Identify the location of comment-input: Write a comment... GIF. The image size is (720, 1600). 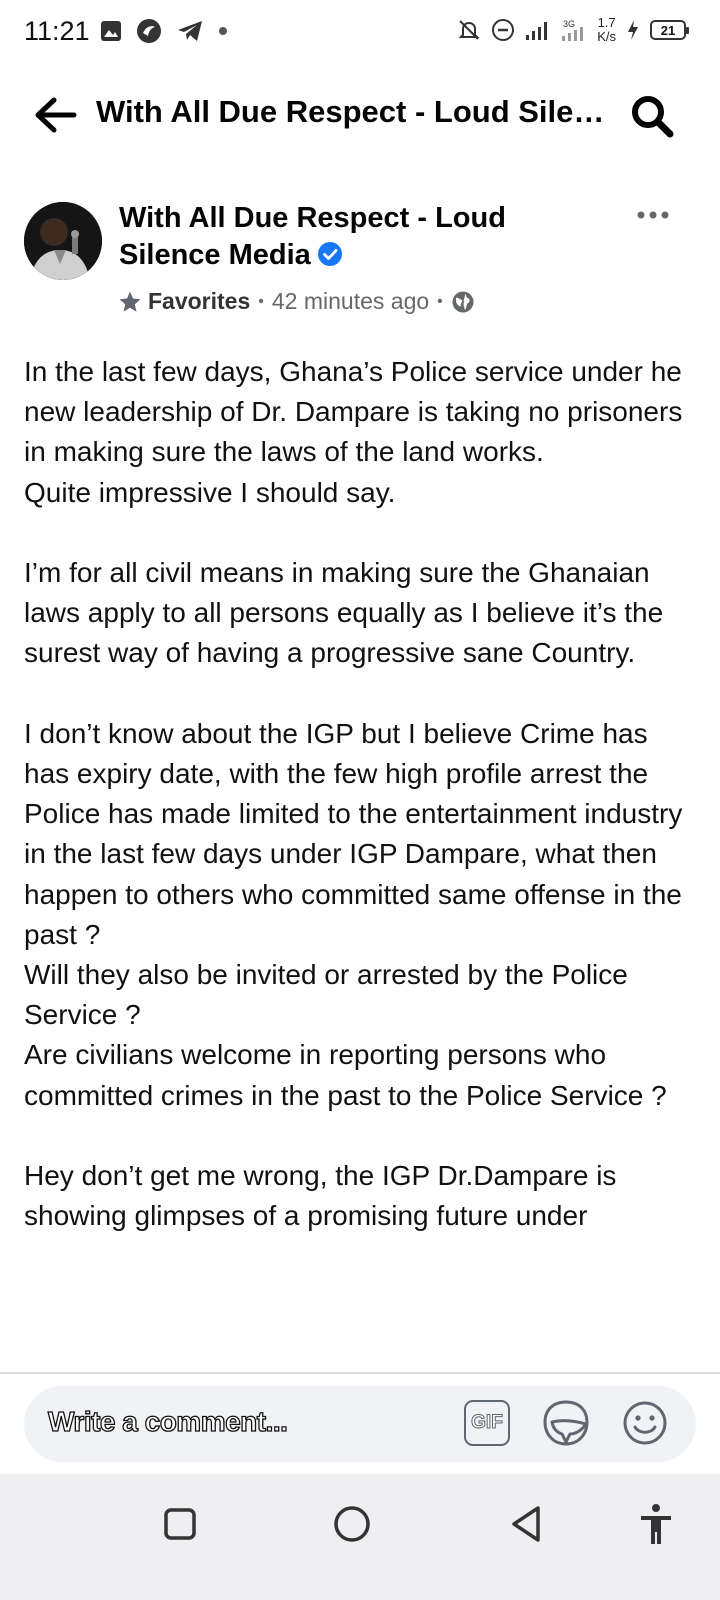
(360, 1424).